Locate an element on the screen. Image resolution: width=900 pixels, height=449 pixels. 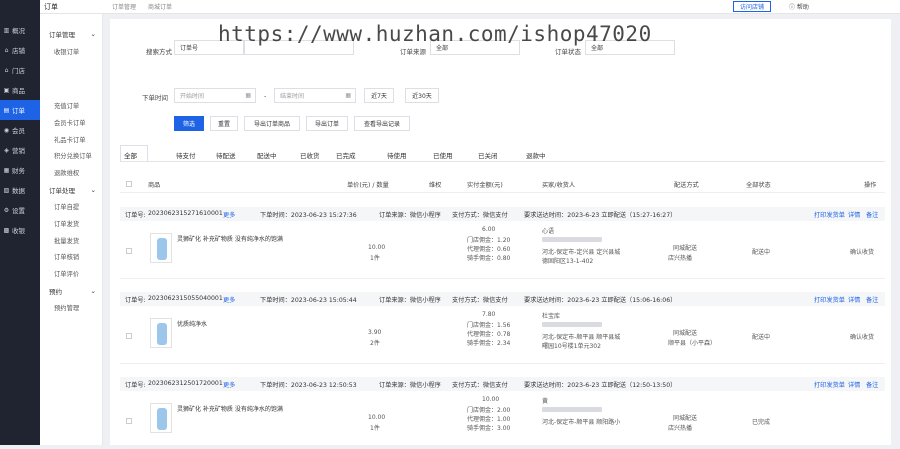
end-time-input: 结束时间 ▦ is located at coordinates (315, 95).